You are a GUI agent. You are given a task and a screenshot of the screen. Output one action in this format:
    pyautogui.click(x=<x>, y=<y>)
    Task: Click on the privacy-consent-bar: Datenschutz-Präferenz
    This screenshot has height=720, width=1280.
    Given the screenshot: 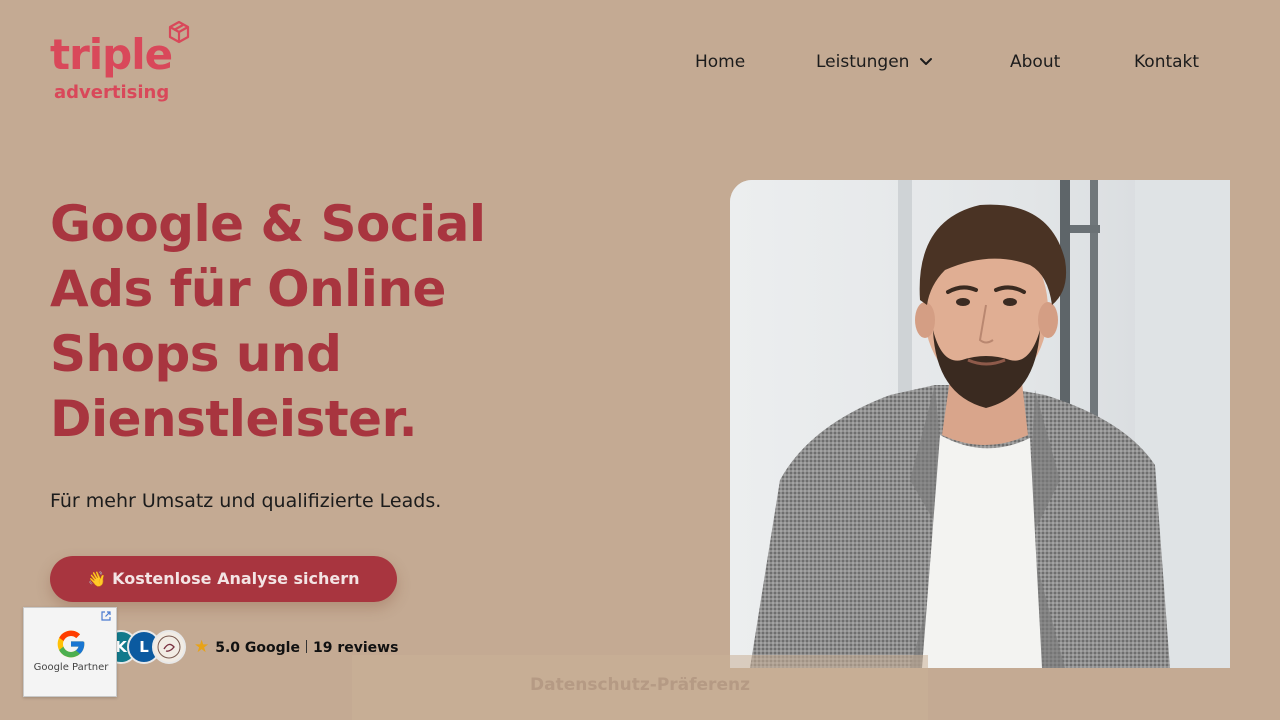 What is the action you would take?
    pyautogui.click(x=640, y=687)
    